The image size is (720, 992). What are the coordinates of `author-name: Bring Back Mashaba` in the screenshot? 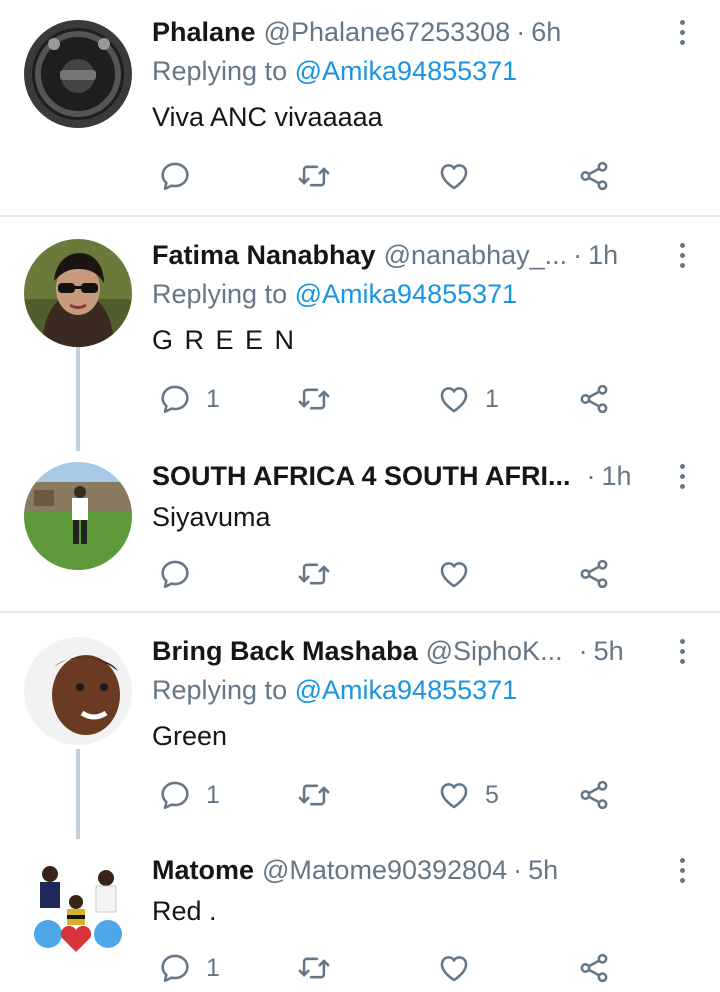 It's located at (285, 651).